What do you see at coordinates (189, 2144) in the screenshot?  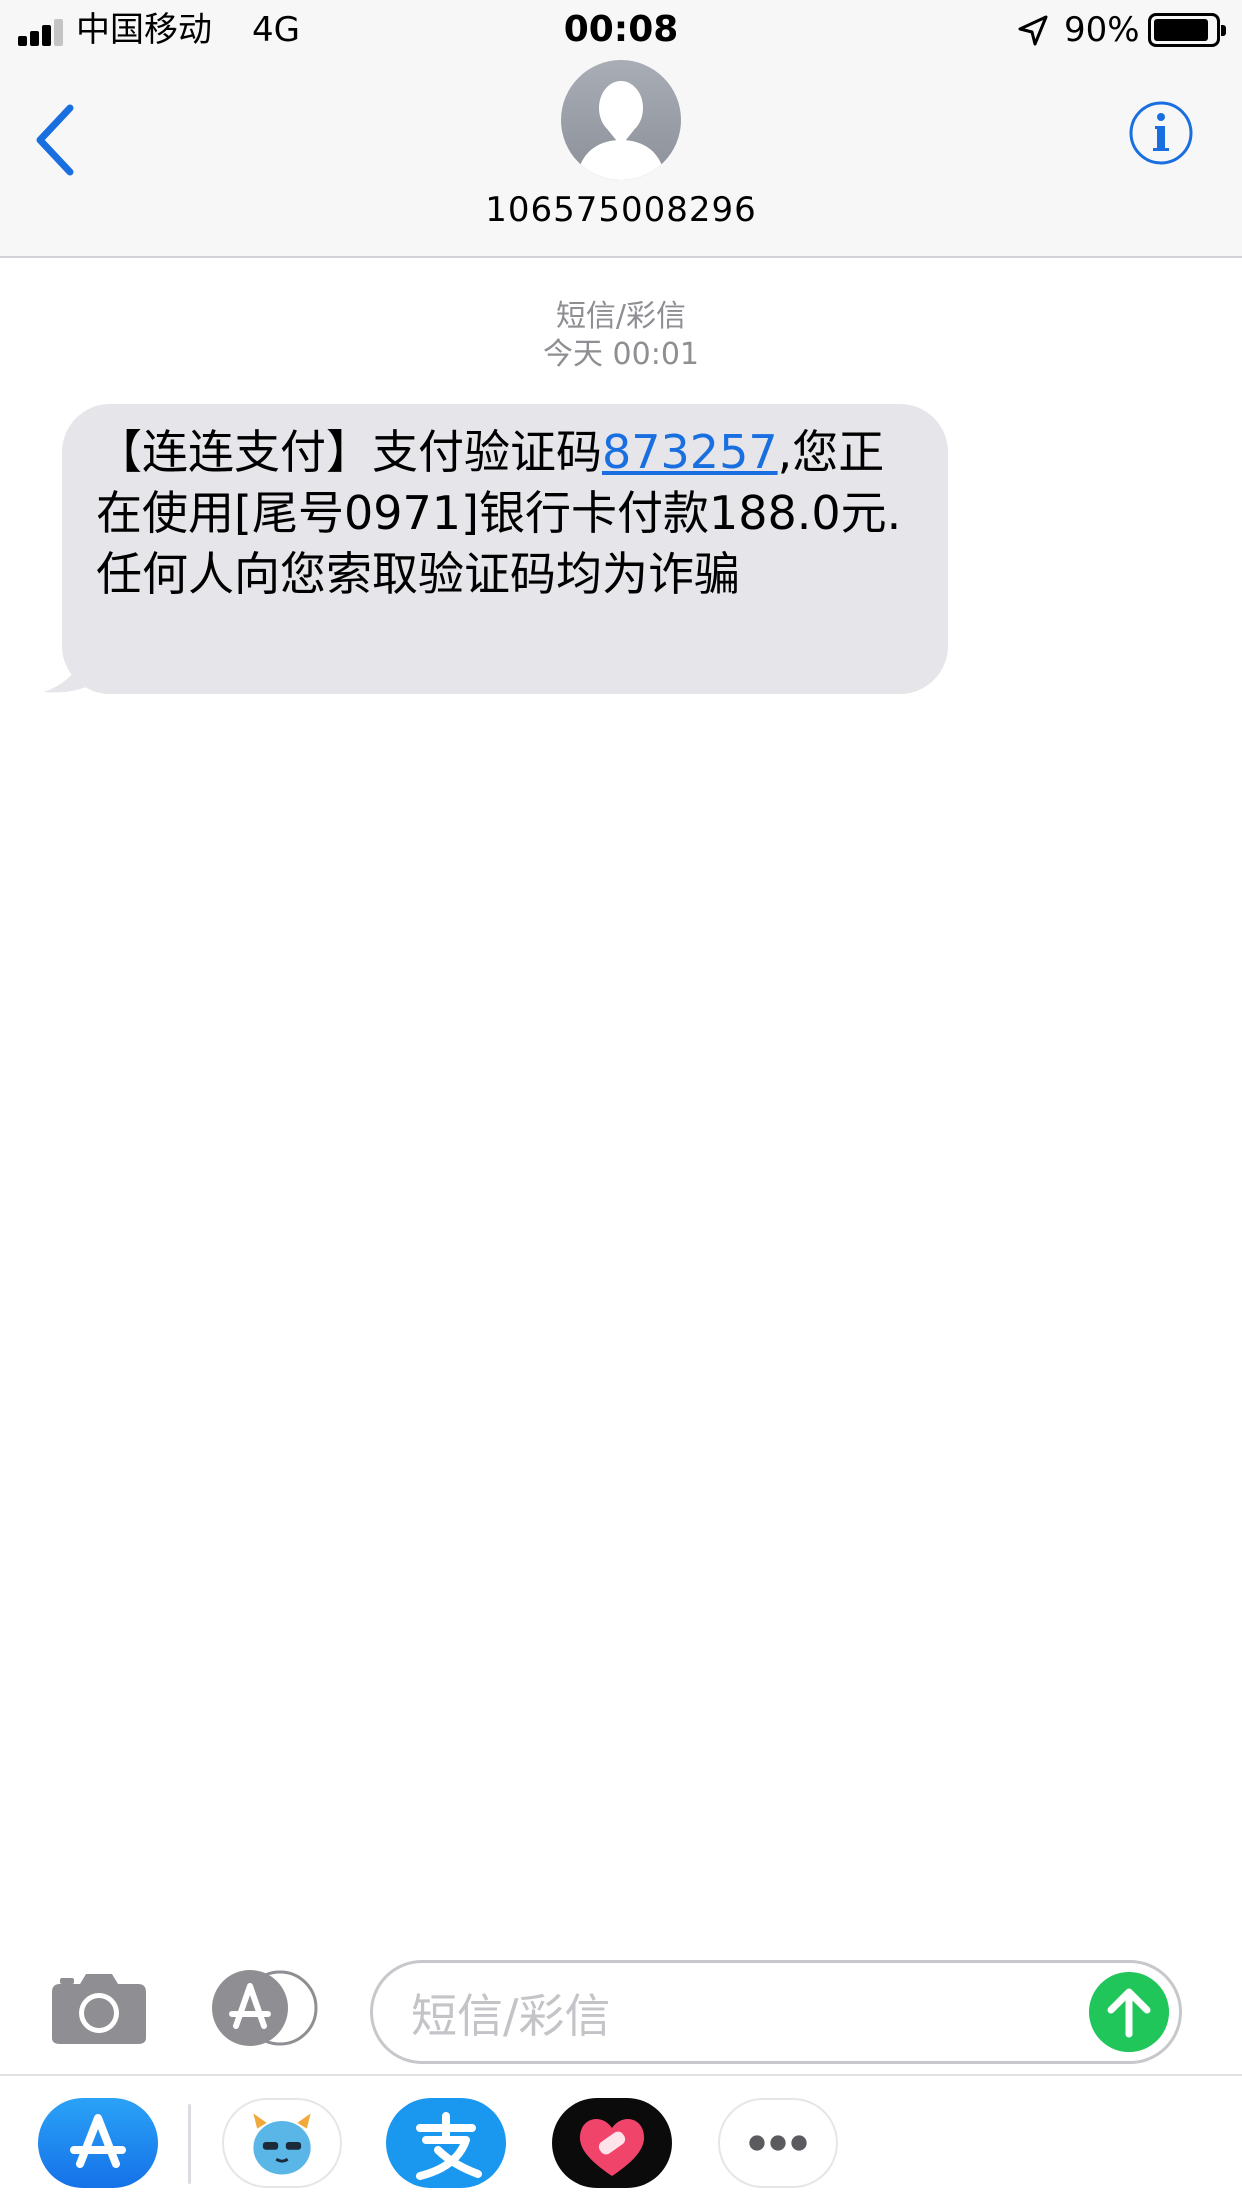 I see `drawer-divider` at bounding box center [189, 2144].